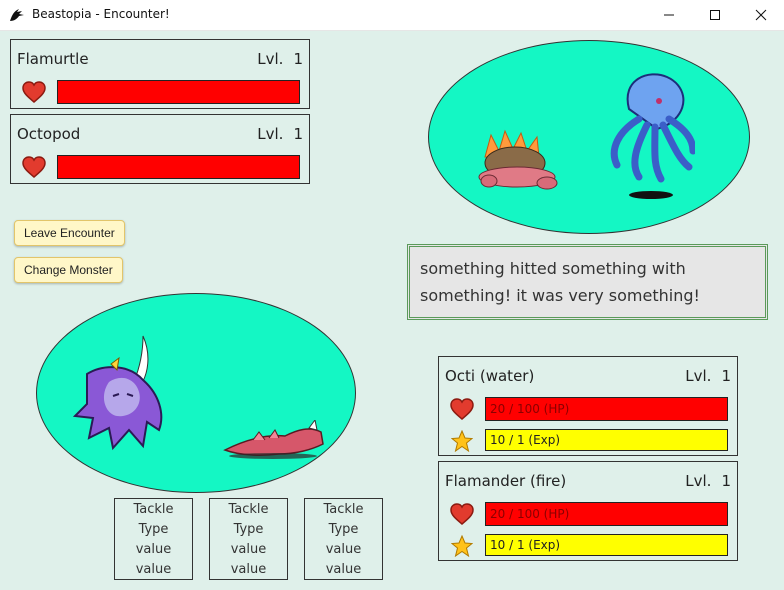 Image resolution: width=784 pixels, height=590 pixels. I want to click on monster-name: Octi (water), so click(490, 376).